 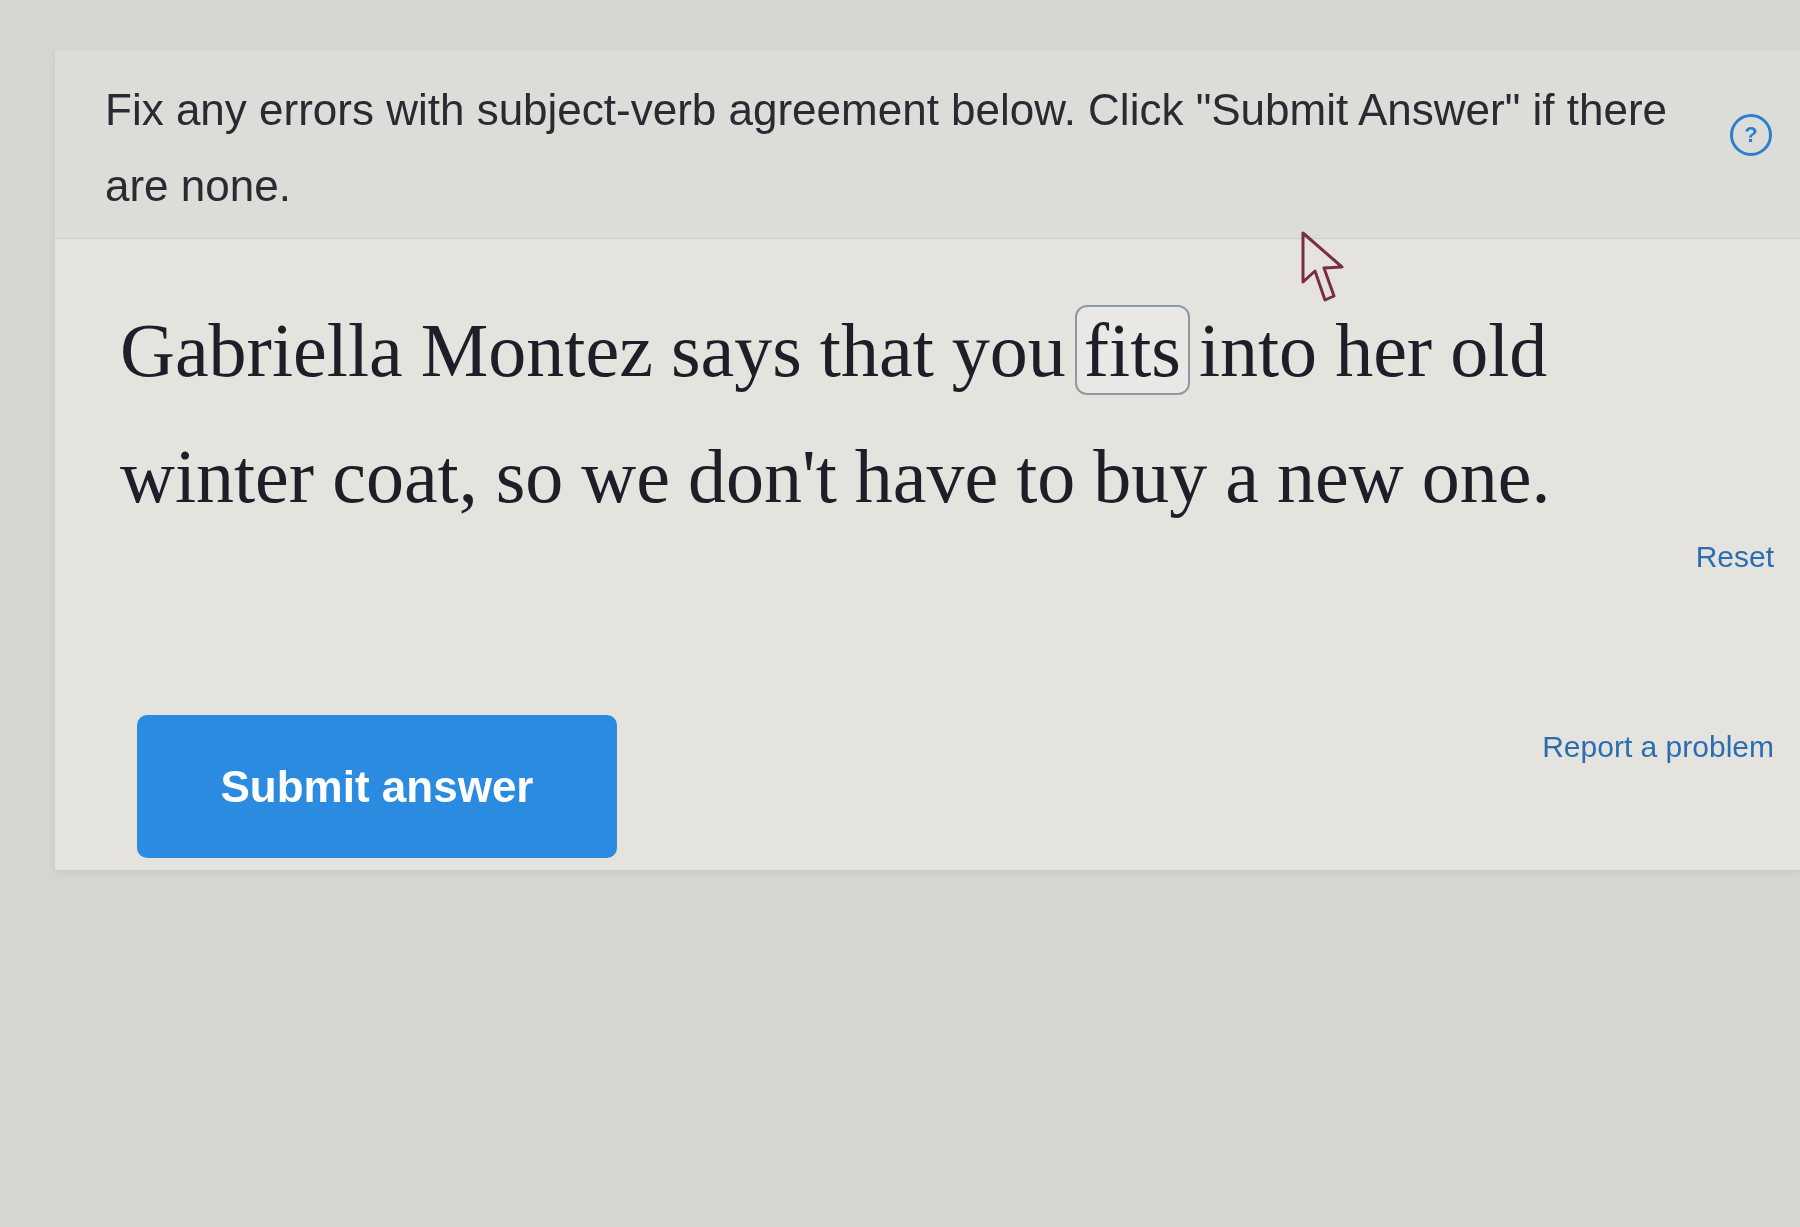 What do you see at coordinates (762, 476) in the screenshot?
I see `word-token: don't` at bounding box center [762, 476].